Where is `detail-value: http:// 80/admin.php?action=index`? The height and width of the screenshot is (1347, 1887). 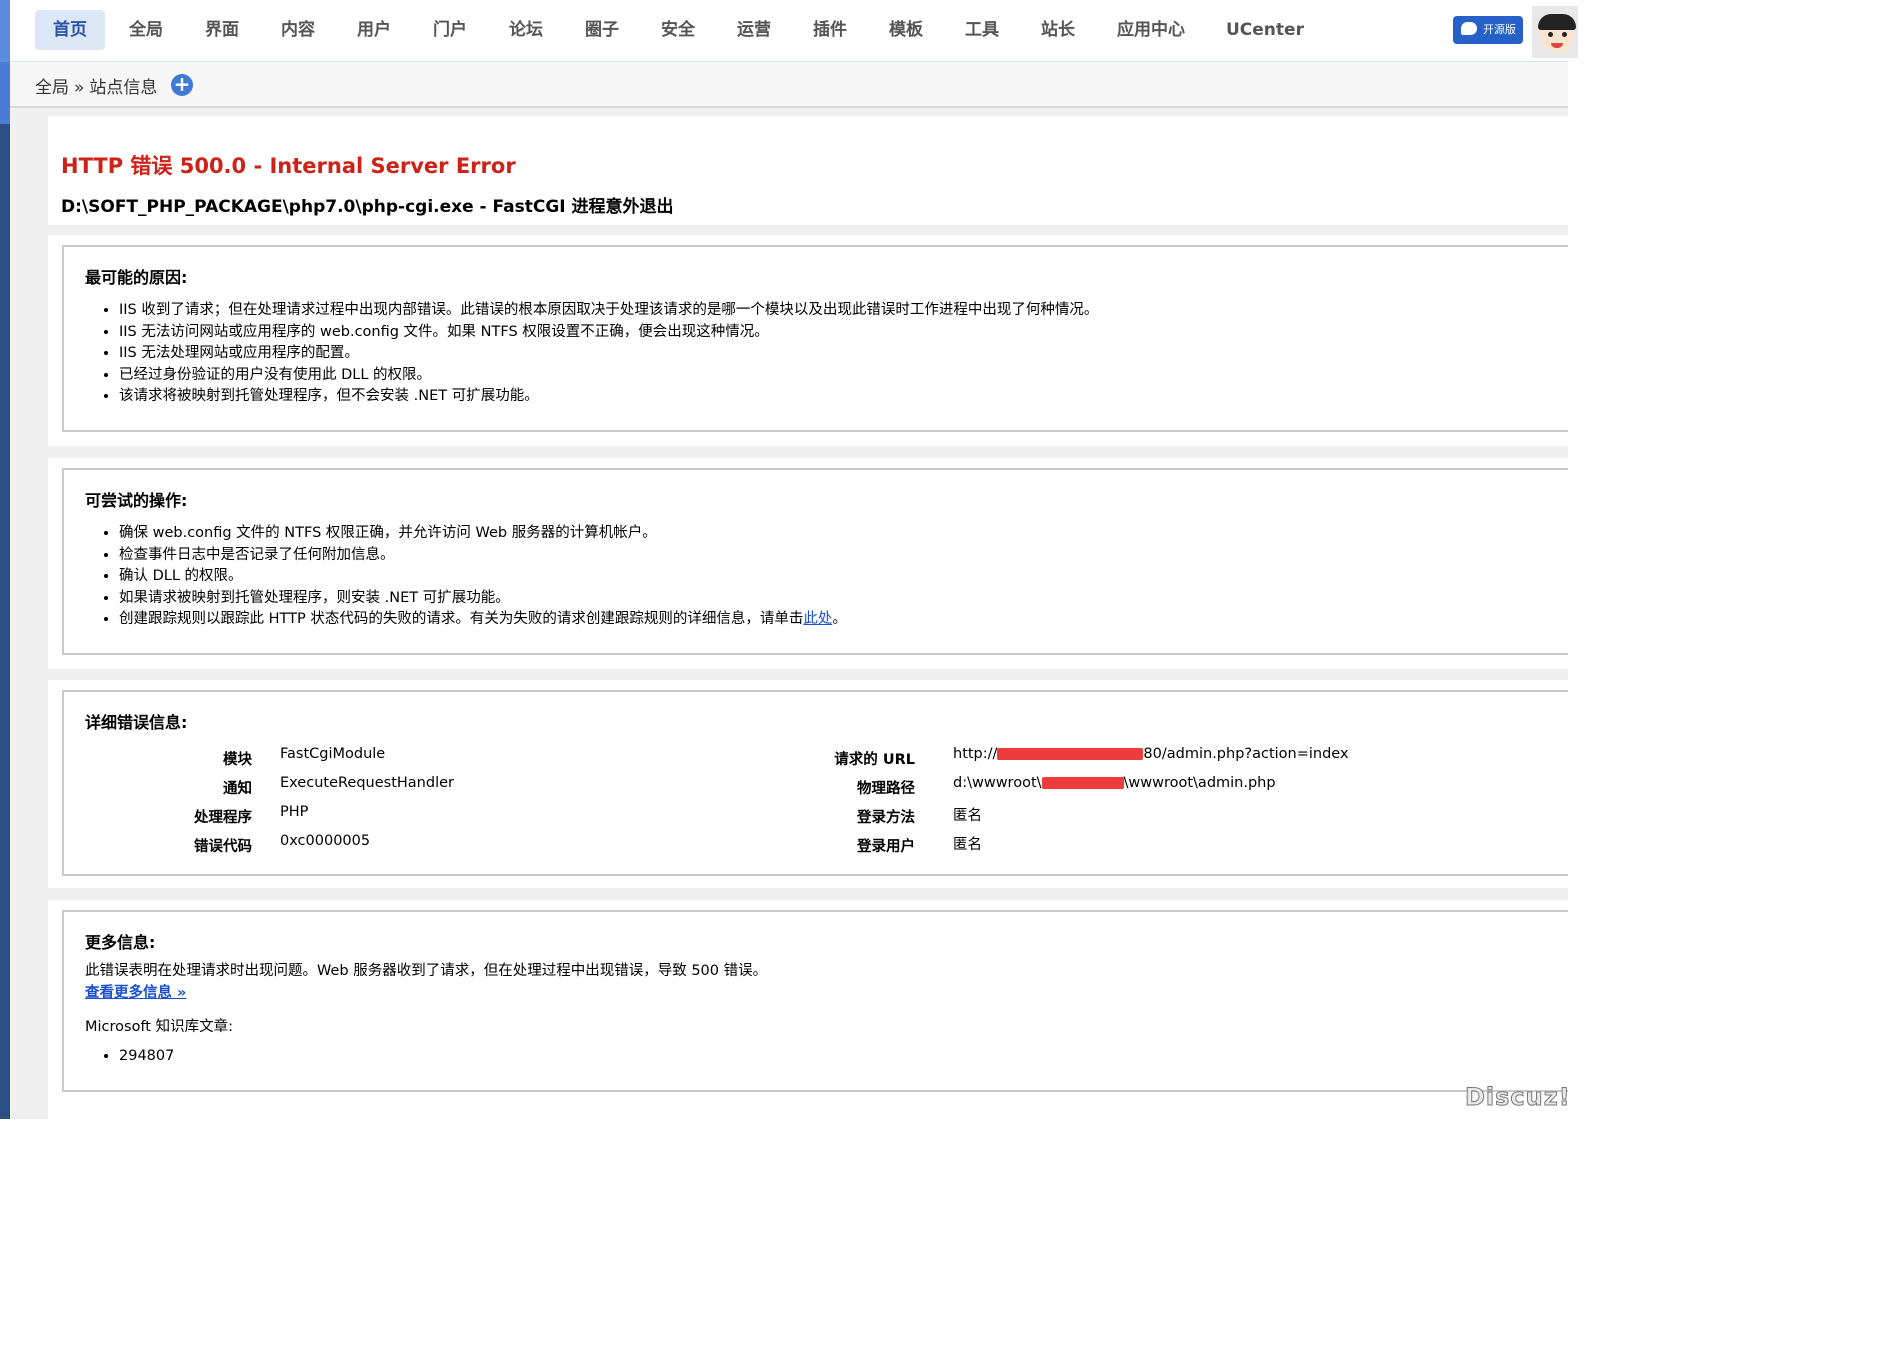 detail-value: http:// 80/admin.php?action=index is located at coordinates (1151, 754).